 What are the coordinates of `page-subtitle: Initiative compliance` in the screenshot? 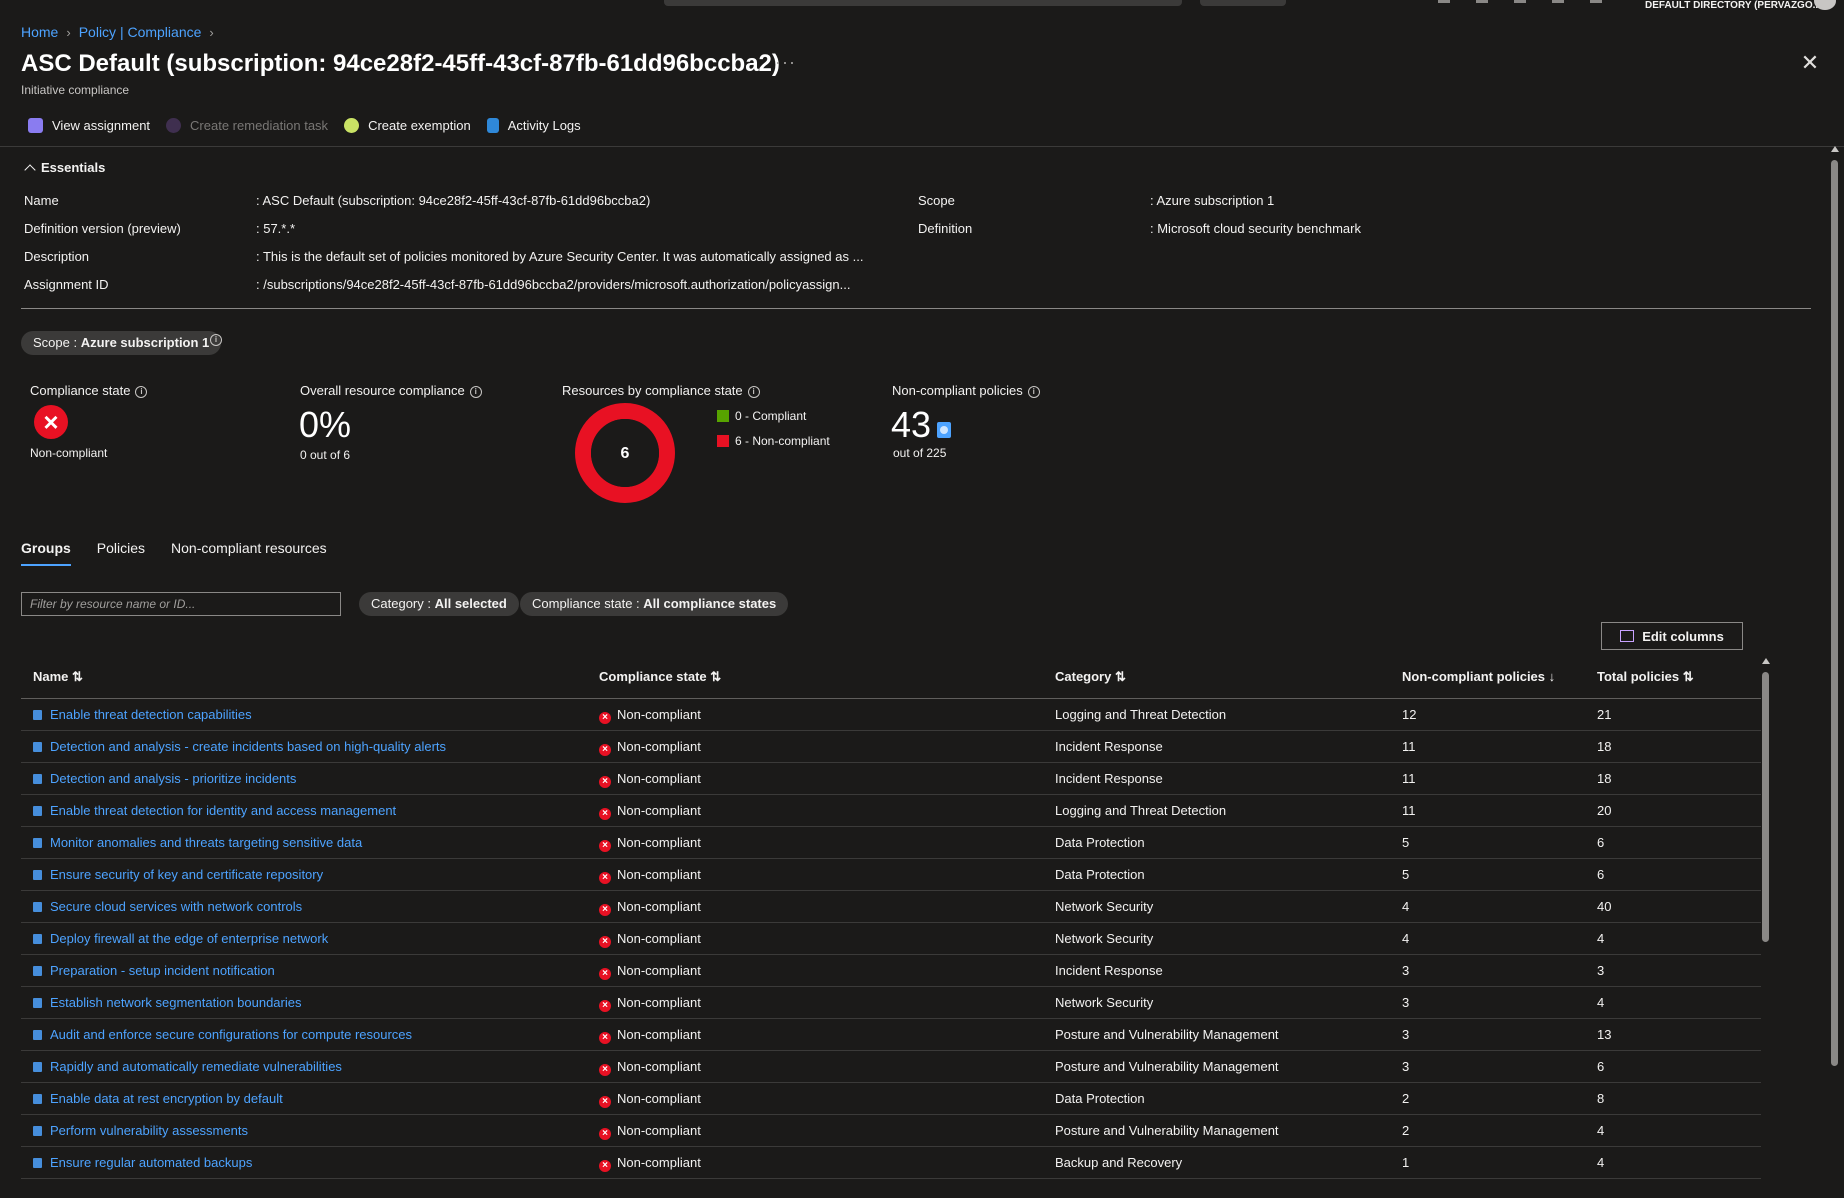 It's located at (75, 90).